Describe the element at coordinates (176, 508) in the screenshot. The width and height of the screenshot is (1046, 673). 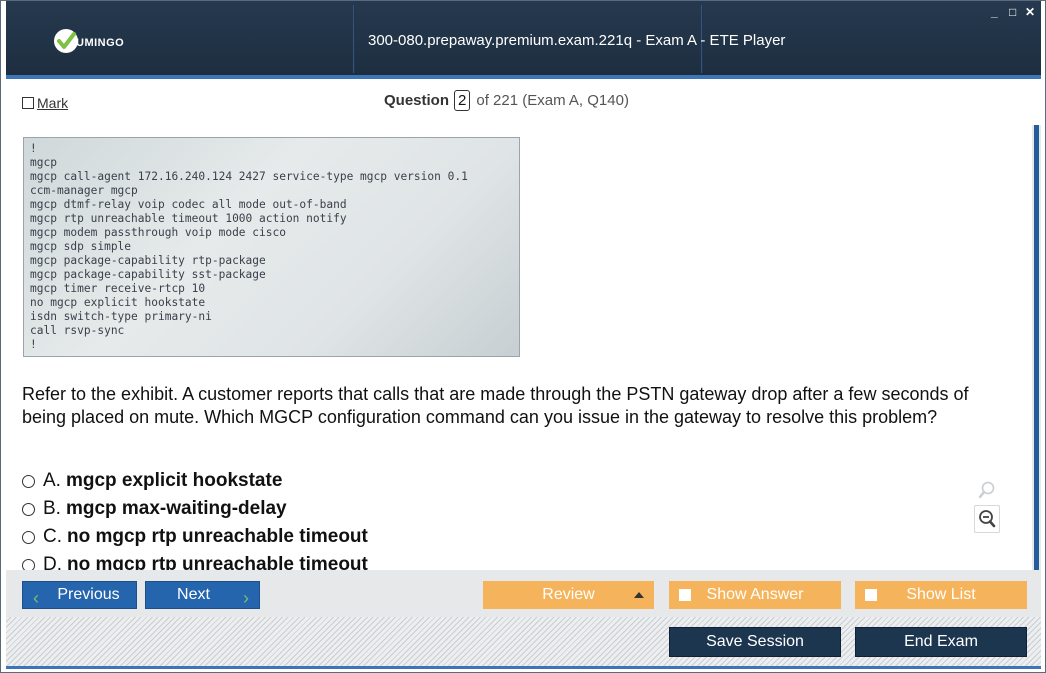
I see `option-text: mgcp max-waiting-delay` at that location.